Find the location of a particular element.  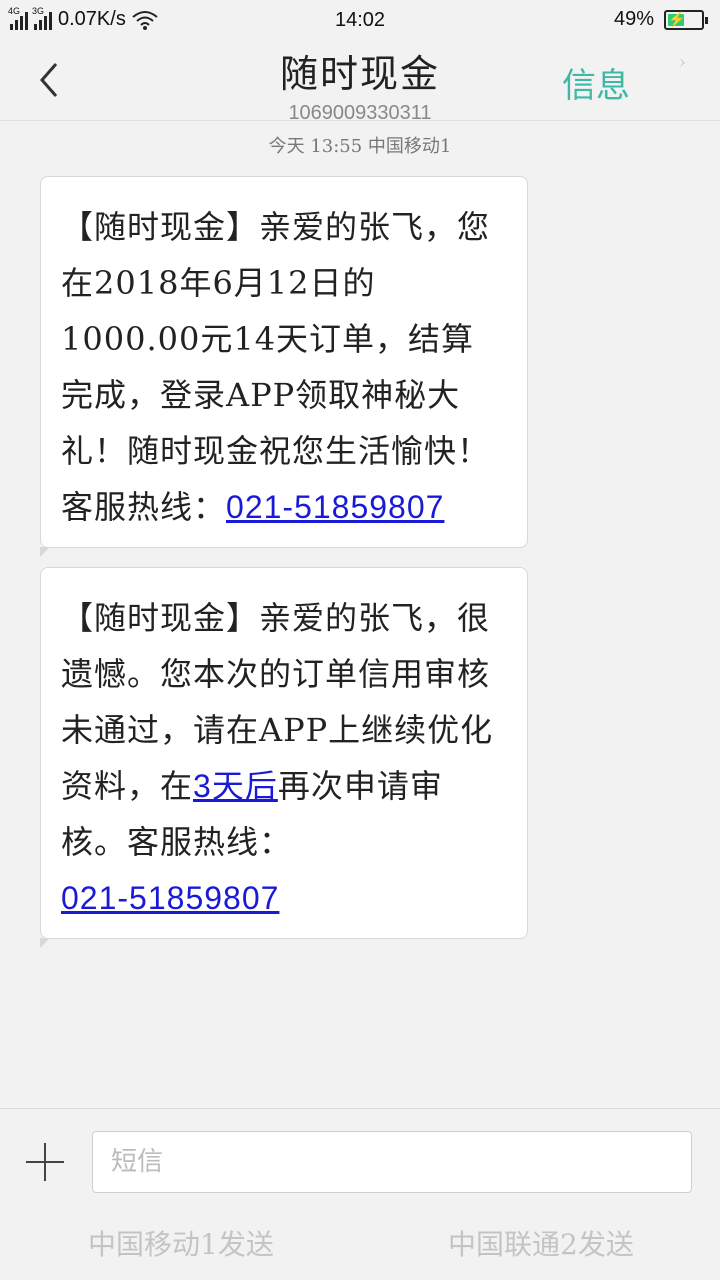

battery-percent: 49% is located at coordinates (633, 19).